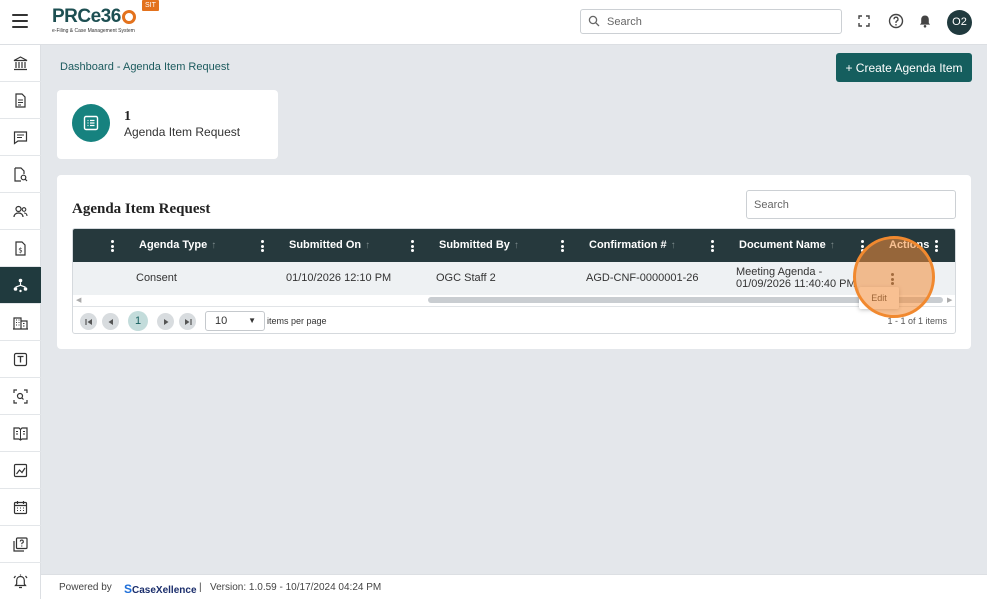 Image resolution: width=987 pixels, height=599 pixels. I want to click on column-header-actions: Actions, so click(909, 245).